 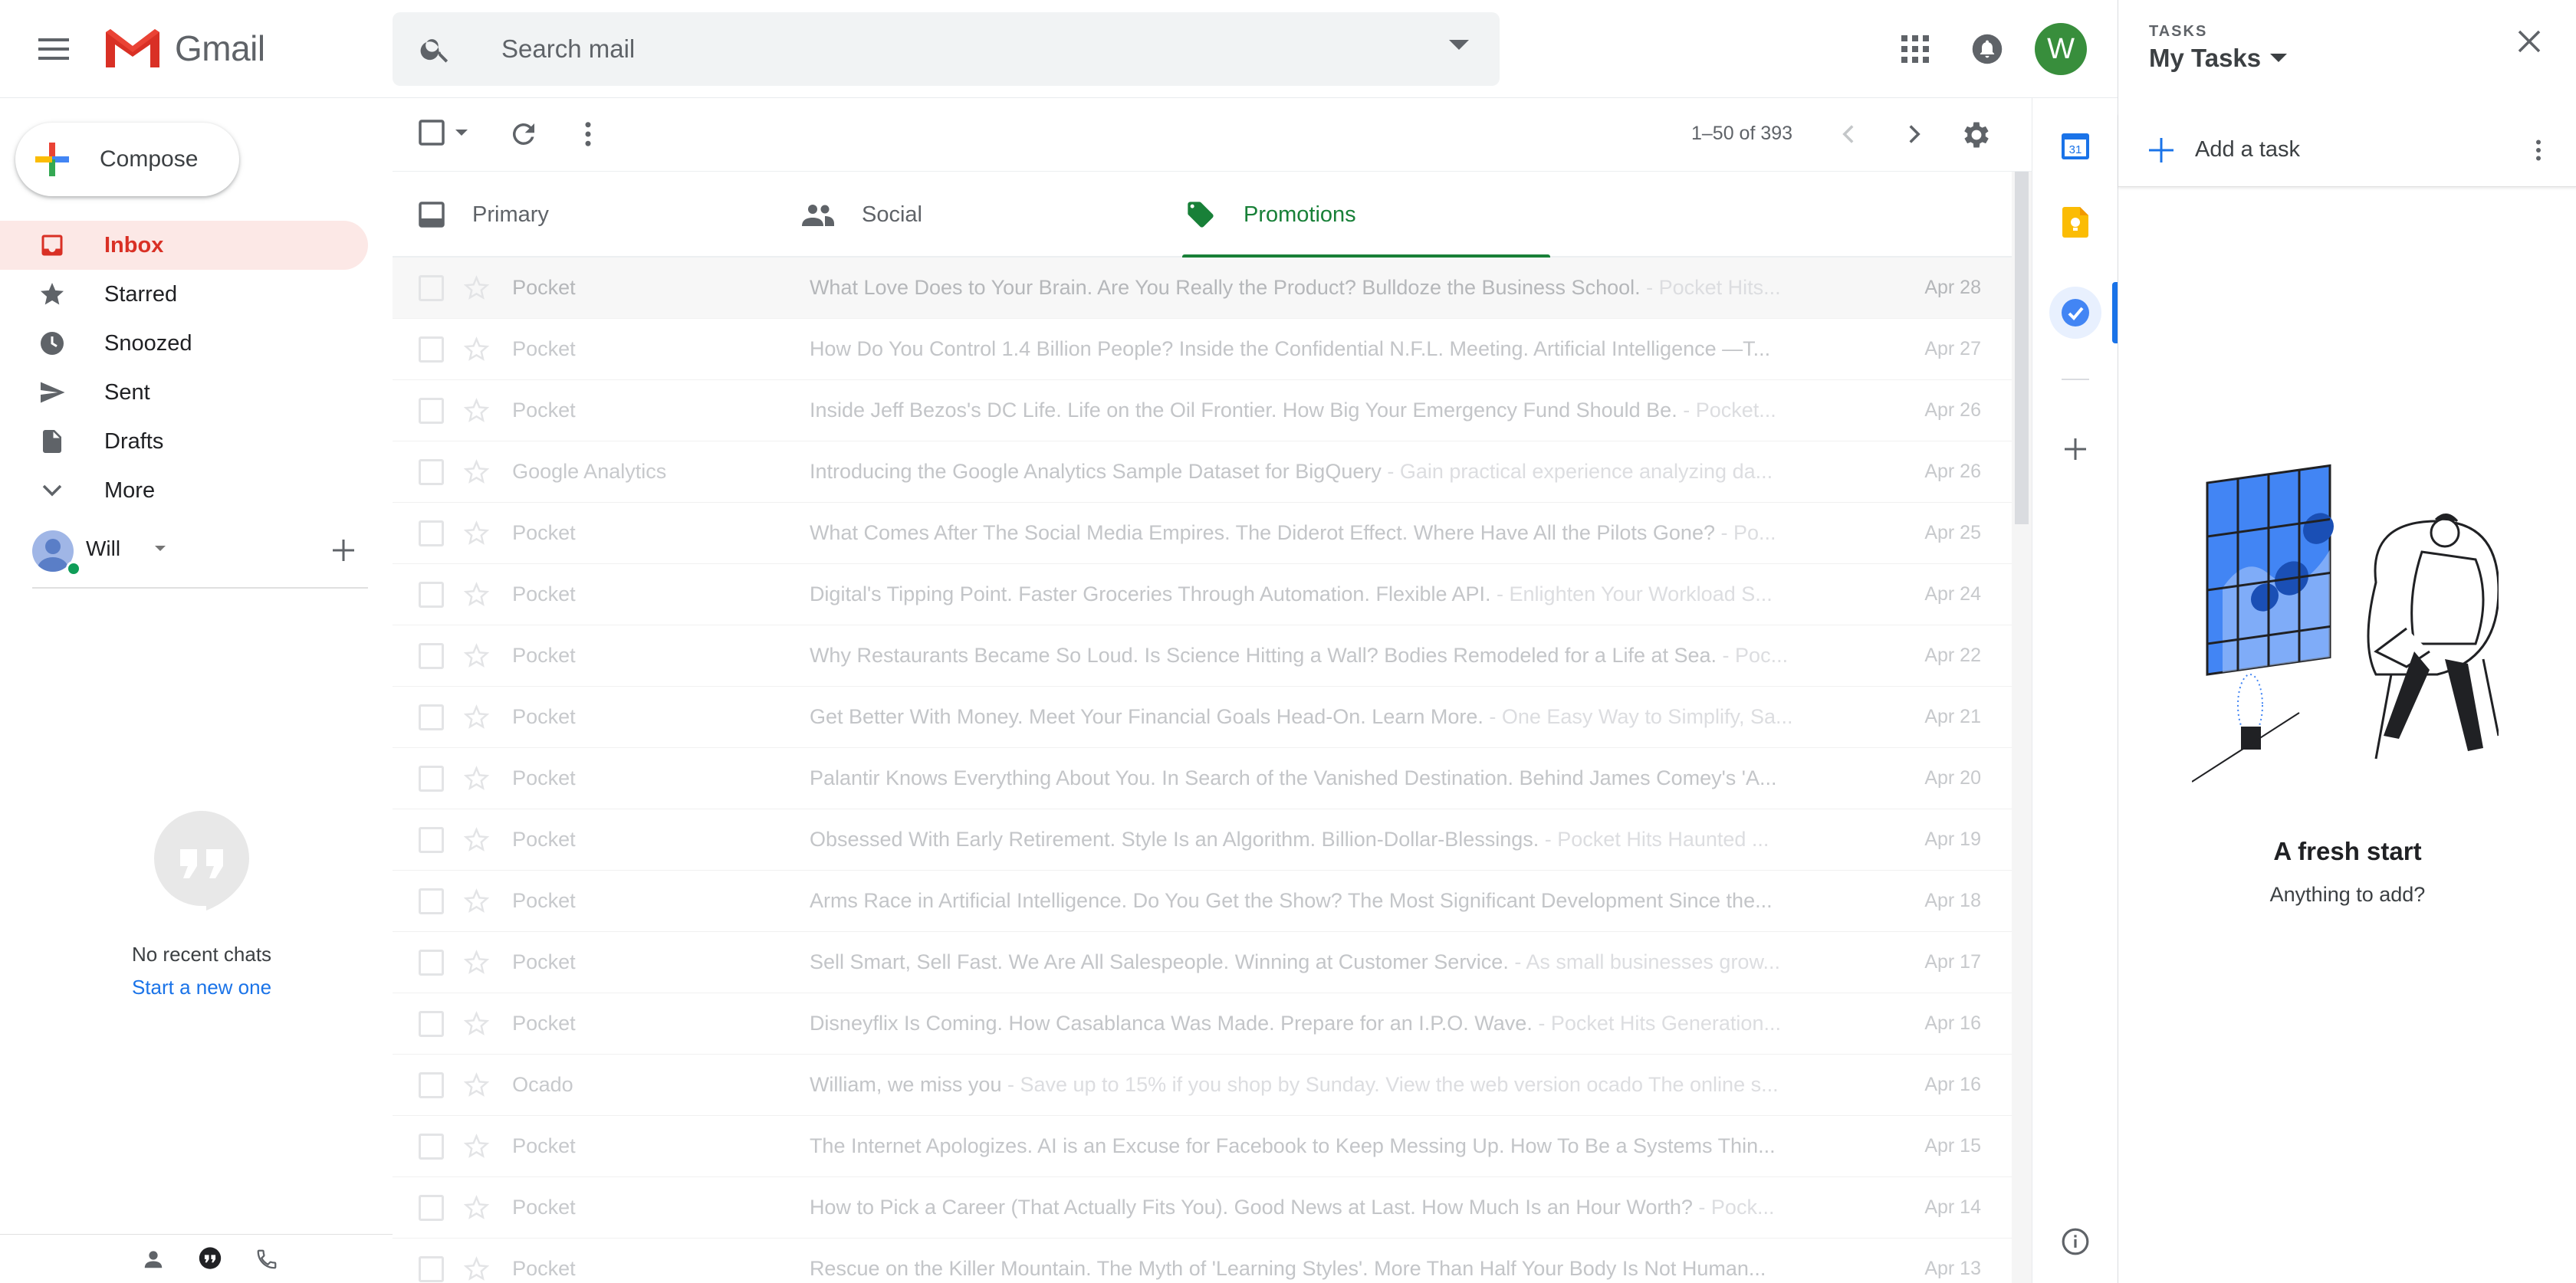 What do you see at coordinates (161, 549) in the screenshot?
I see `user-status-caret-icon` at bounding box center [161, 549].